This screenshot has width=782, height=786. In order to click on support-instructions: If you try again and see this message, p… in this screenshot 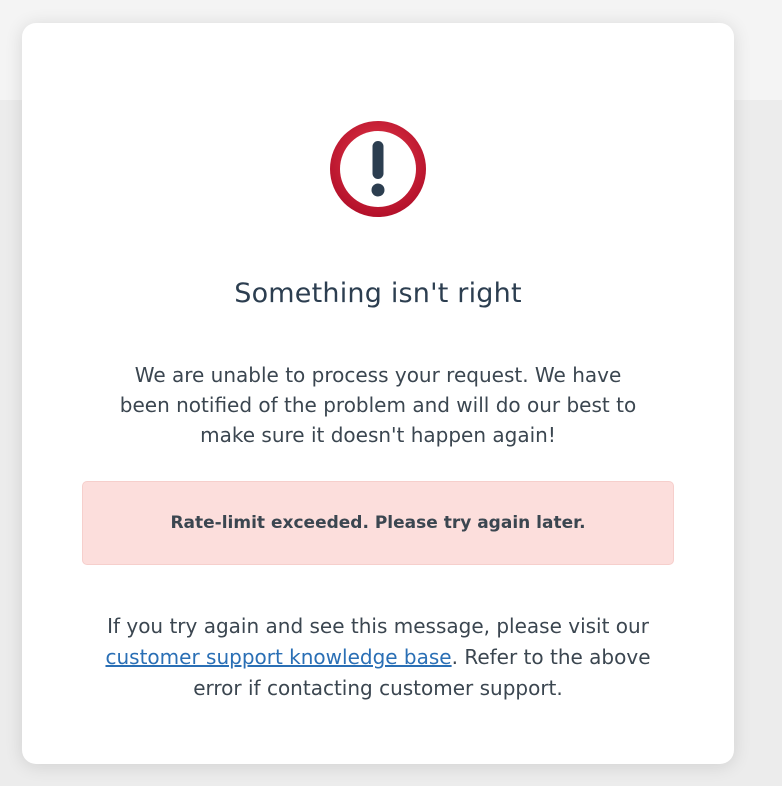, I will do `click(378, 657)`.